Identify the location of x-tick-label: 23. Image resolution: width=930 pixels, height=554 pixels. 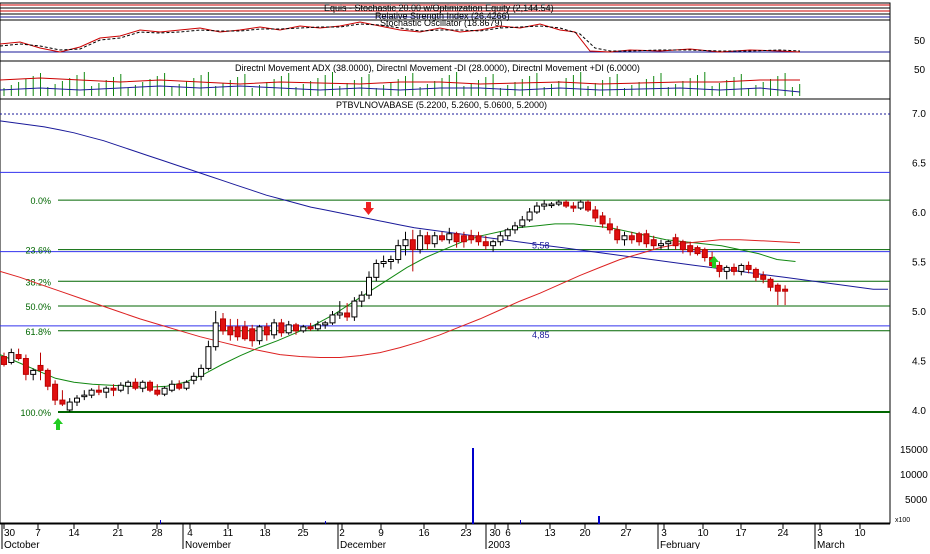
(466, 533).